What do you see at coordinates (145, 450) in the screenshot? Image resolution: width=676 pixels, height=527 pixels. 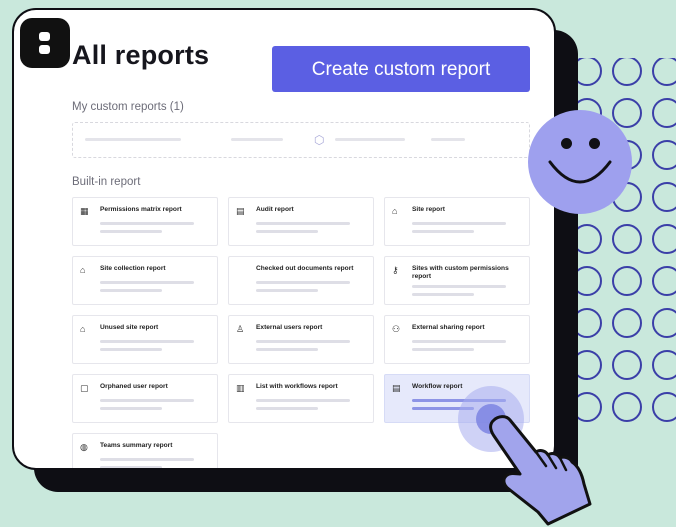 I see `report-tile-teams-summary: ◍ Teams summary report` at bounding box center [145, 450].